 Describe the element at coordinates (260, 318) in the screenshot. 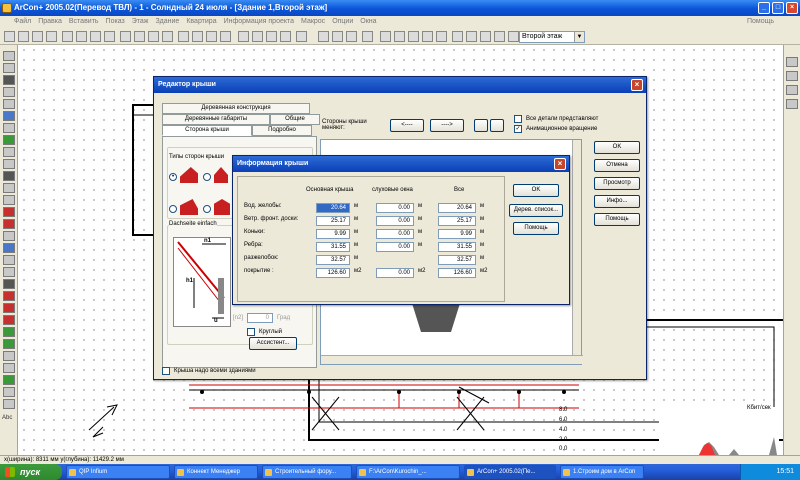

I see `n2-field: 0` at that location.